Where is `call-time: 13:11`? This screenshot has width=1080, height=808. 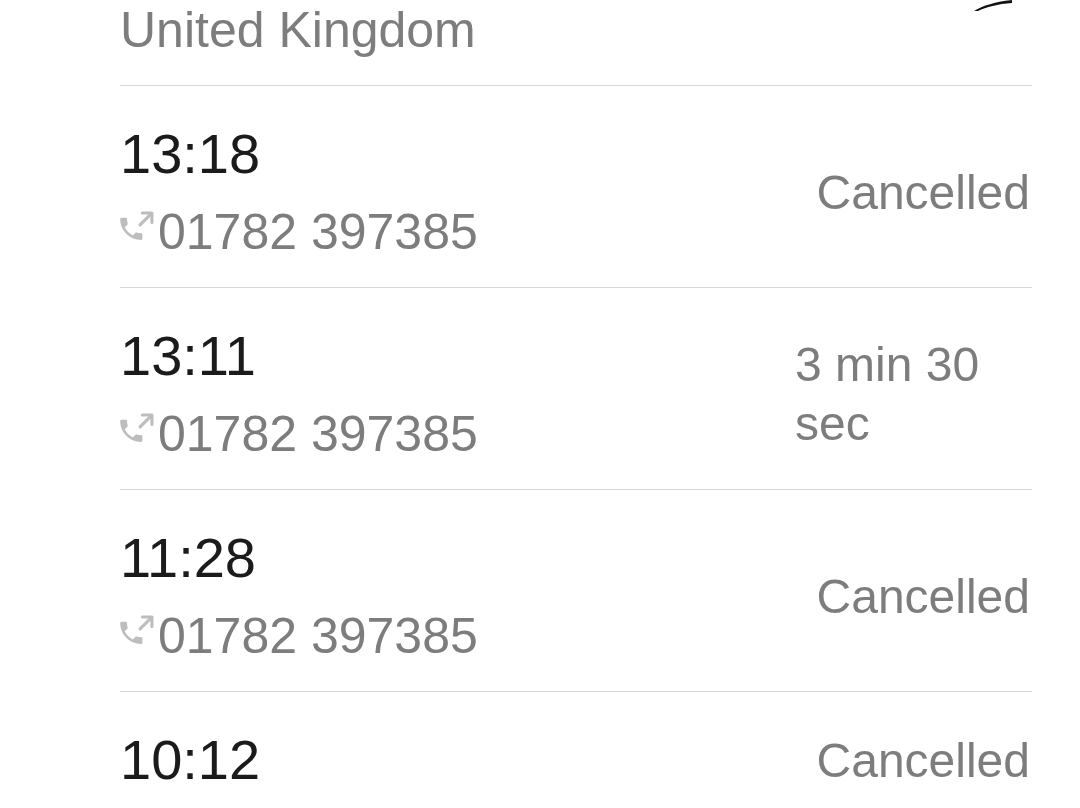
call-time: 13:11 is located at coordinates (188, 356).